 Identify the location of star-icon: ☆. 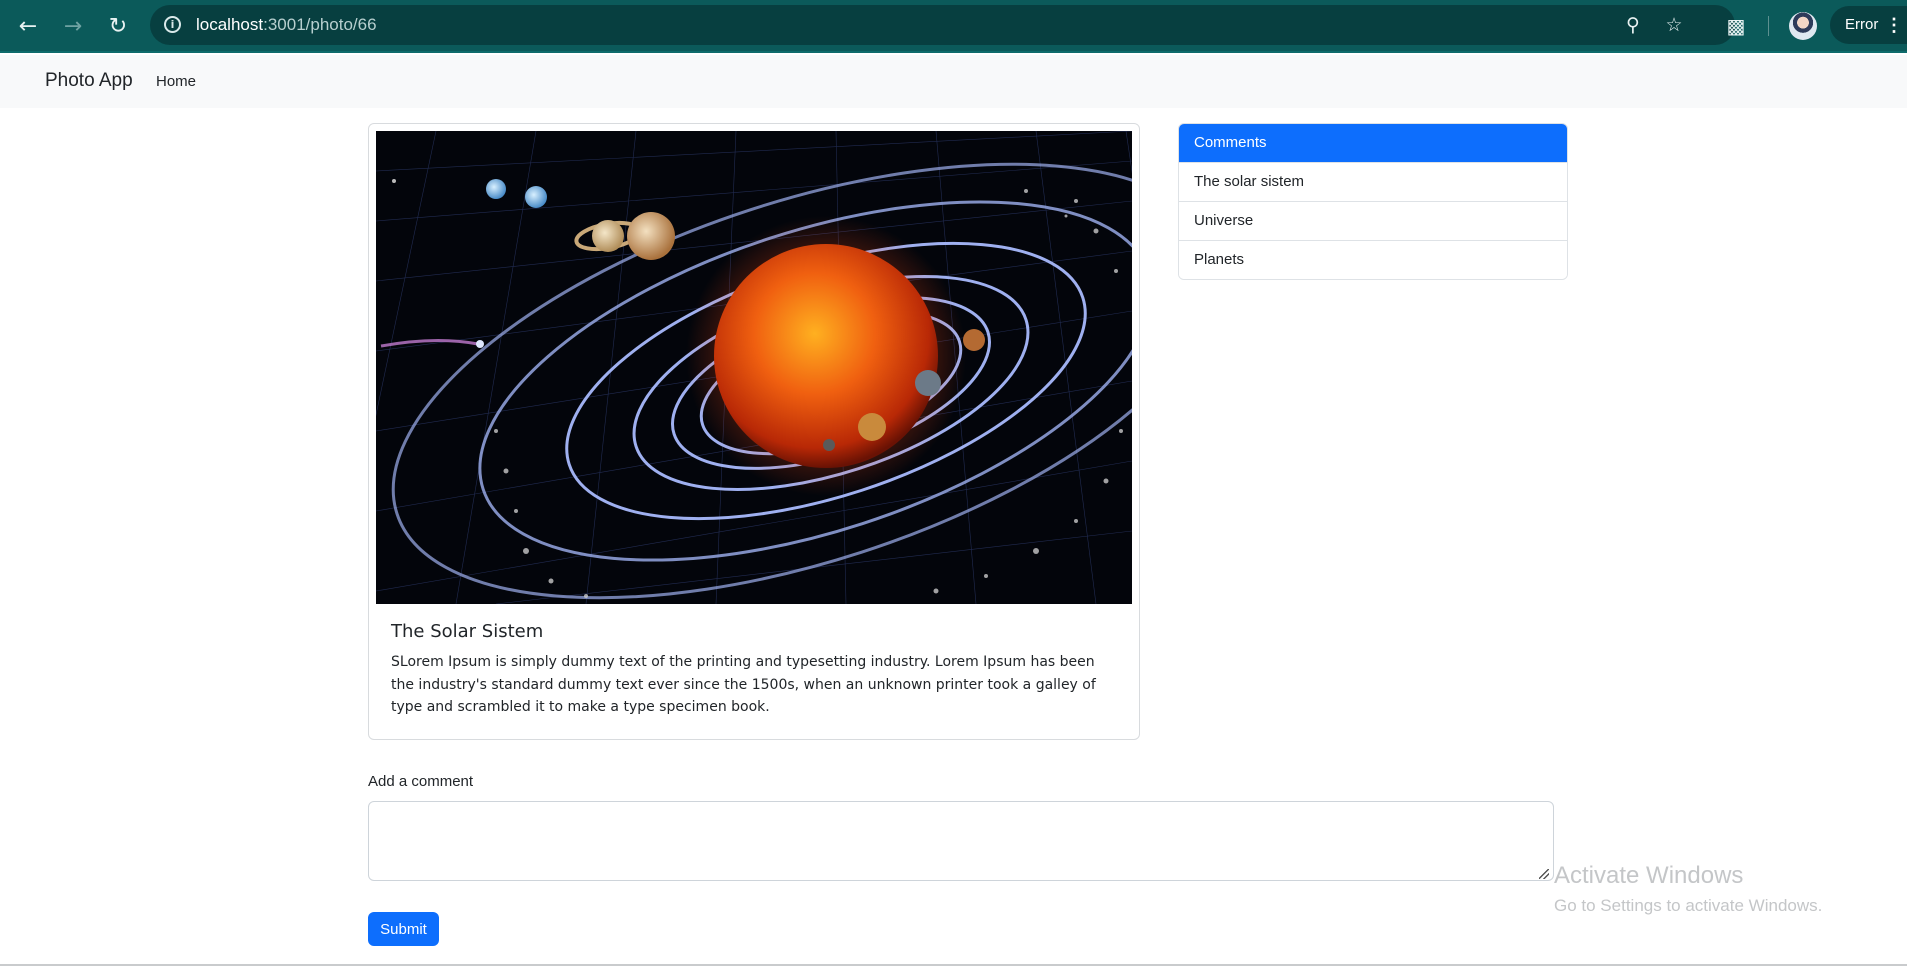
(1674, 25).